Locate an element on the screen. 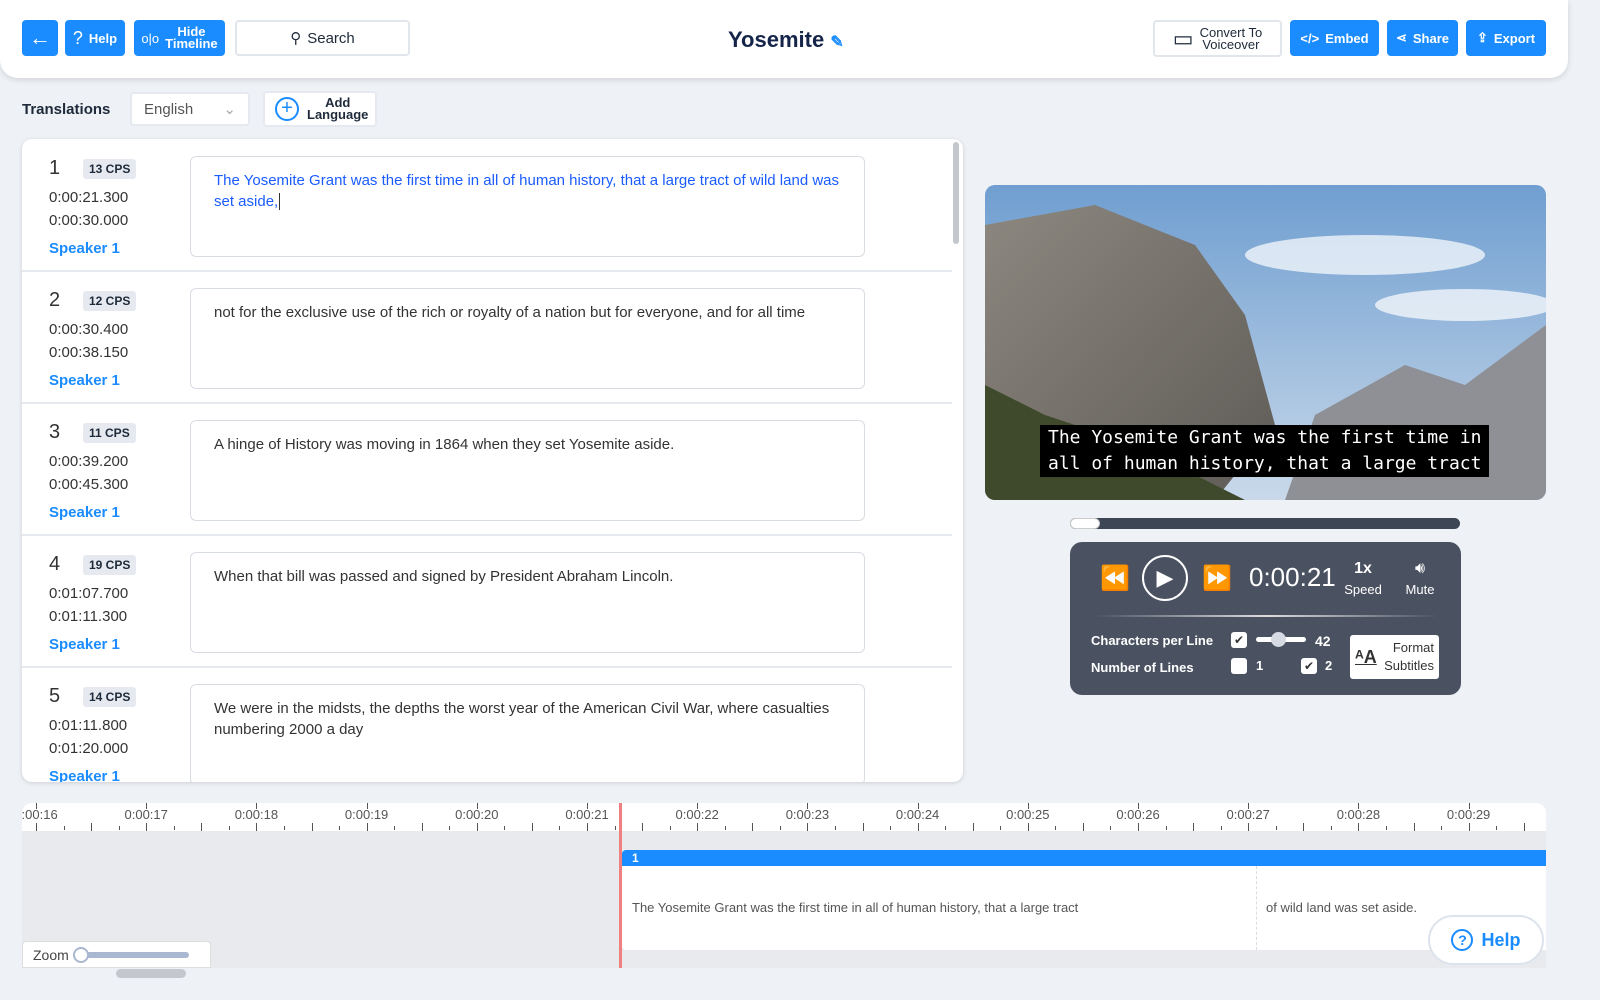 The image size is (1600, 1000). start-time: 0:00:39.200 is located at coordinates (88, 461).